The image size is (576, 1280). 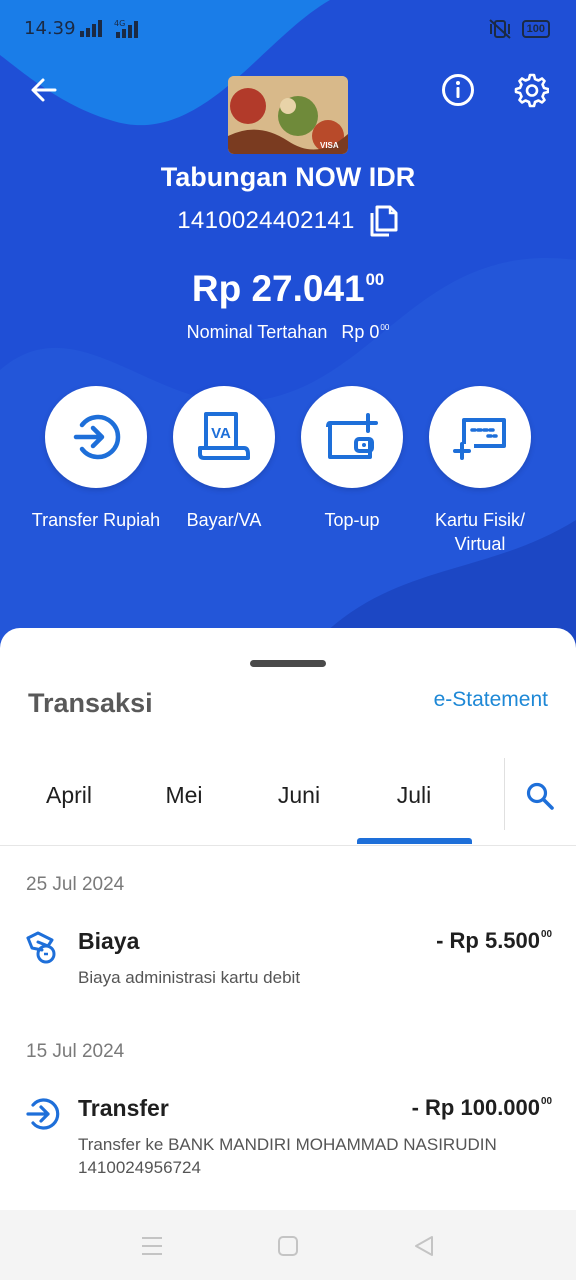 What do you see at coordinates (499, 29) in the screenshot?
I see `vibrate-icon` at bounding box center [499, 29].